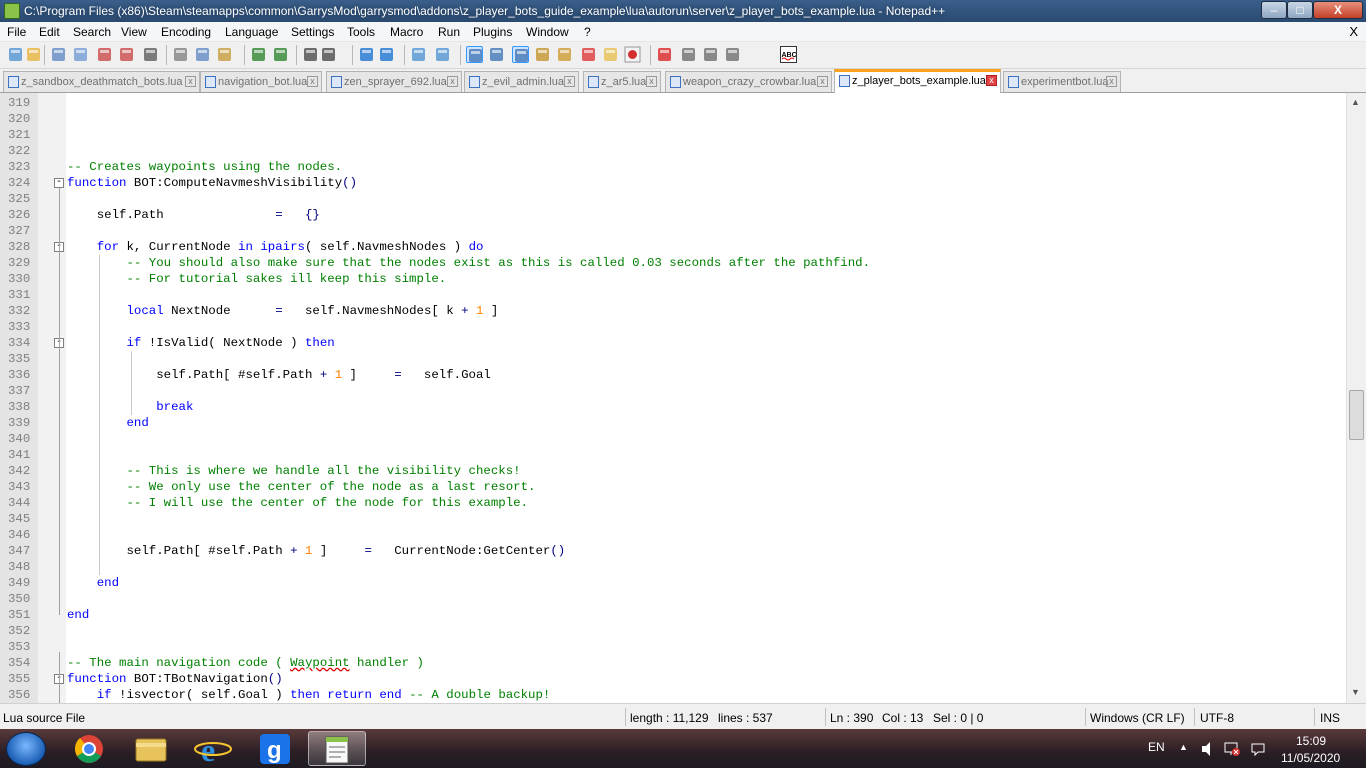  Describe the element at coordinates (1310, 758) in the screenshot. I see `clock-date: 11/05/2020` at that location.